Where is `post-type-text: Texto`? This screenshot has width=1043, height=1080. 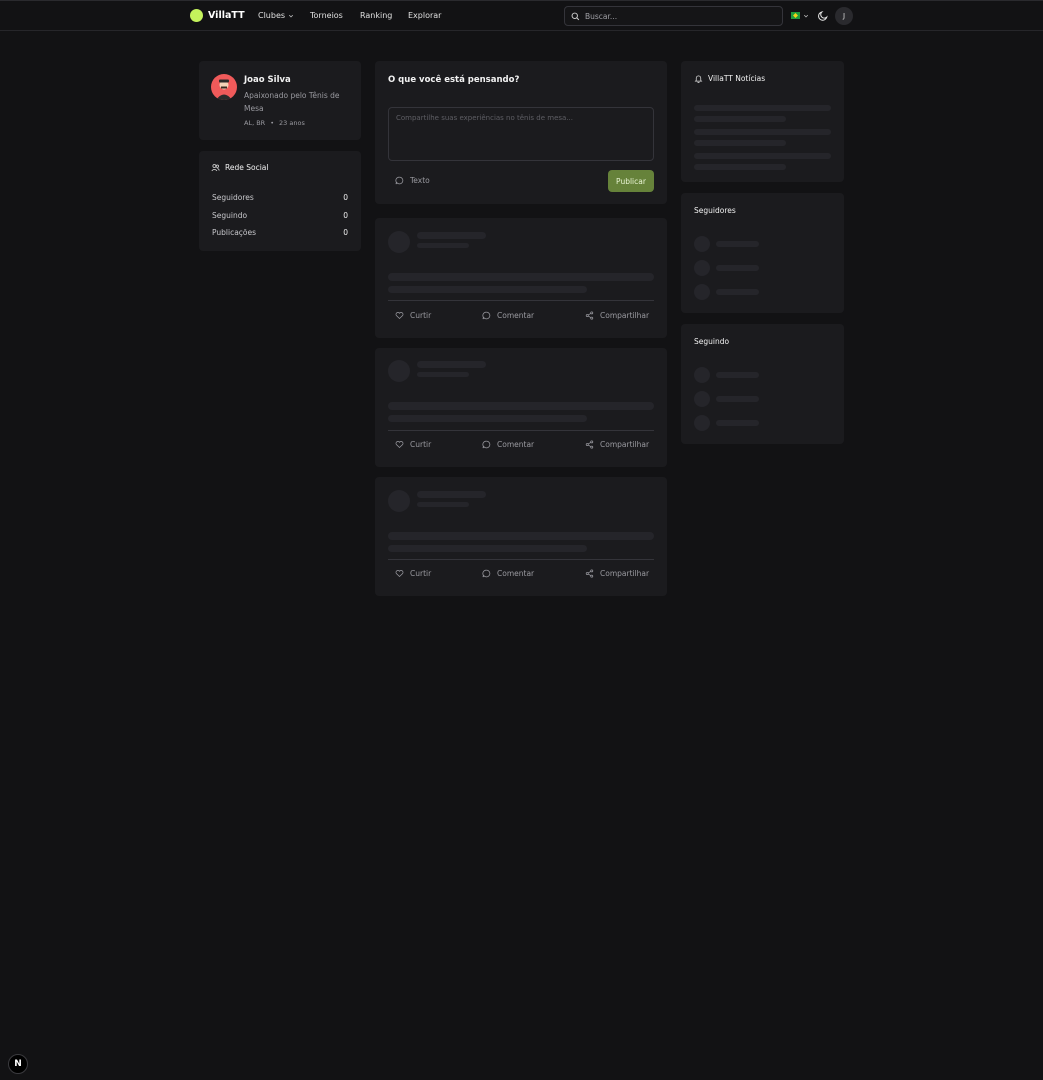
post-type-text: Texto is located at coordinates (412, 180).